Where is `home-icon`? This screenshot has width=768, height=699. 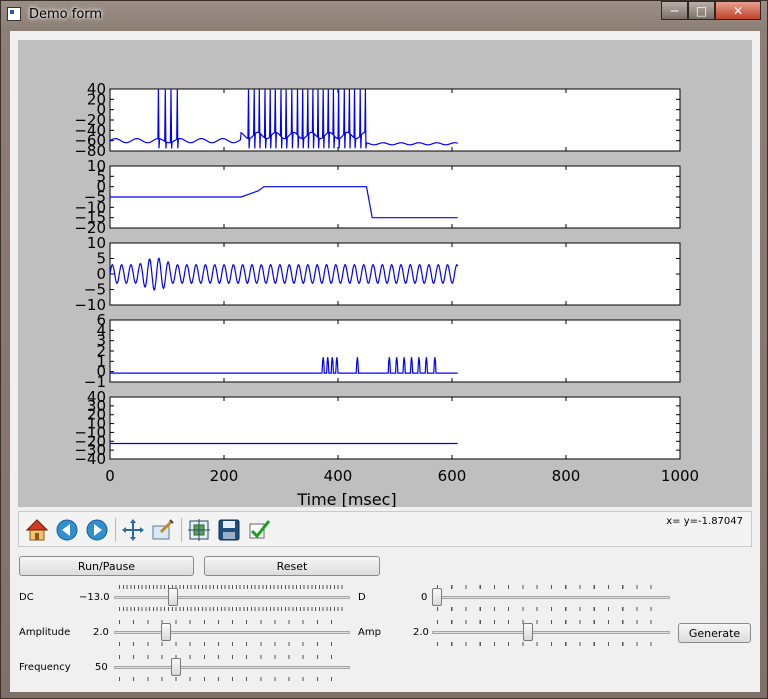
home-icon is located at coordinates (37, 530).